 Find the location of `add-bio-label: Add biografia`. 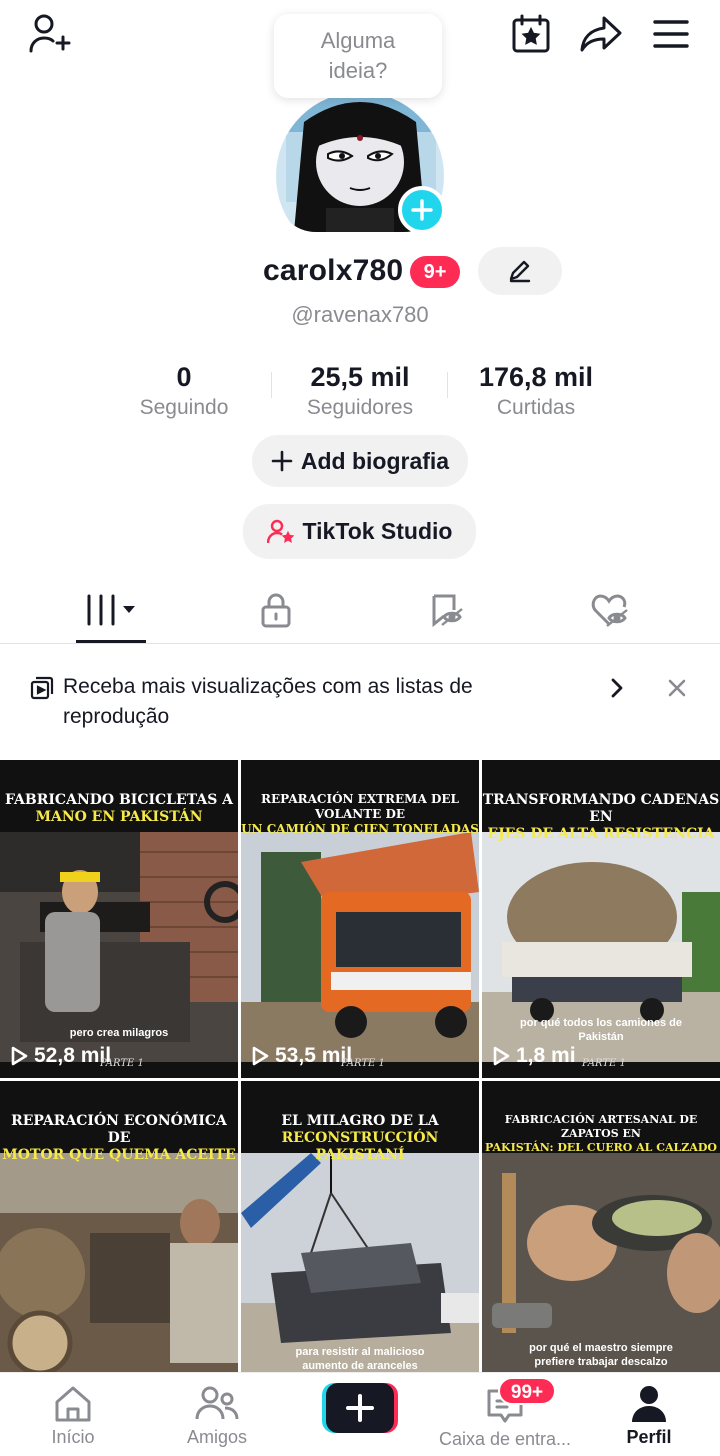

add-bio-label: Add biografia is located at coordinates (375, 460).